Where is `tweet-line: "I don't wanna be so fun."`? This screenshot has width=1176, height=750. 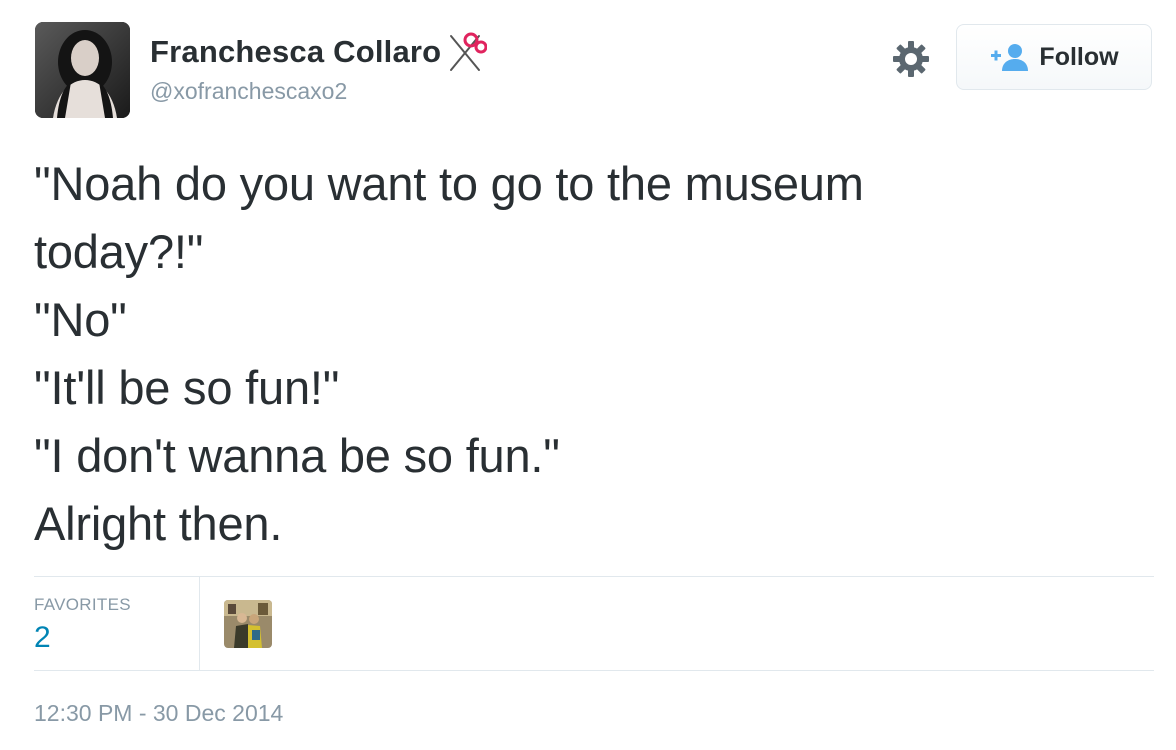
tweet-line: "I don't wanna be so fun." is located at coordinates (297, 455).